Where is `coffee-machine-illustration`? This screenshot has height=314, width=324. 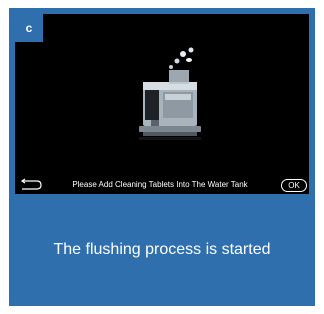
coffee-machine-illustration is located at coordinates (170, 93).